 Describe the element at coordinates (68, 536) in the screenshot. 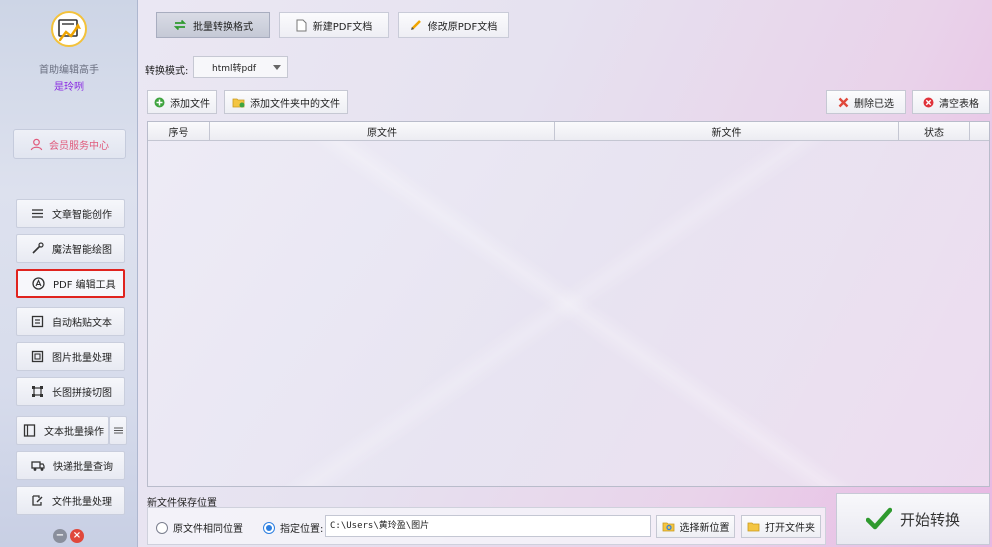

I see `window-controls: − ×` at that location.